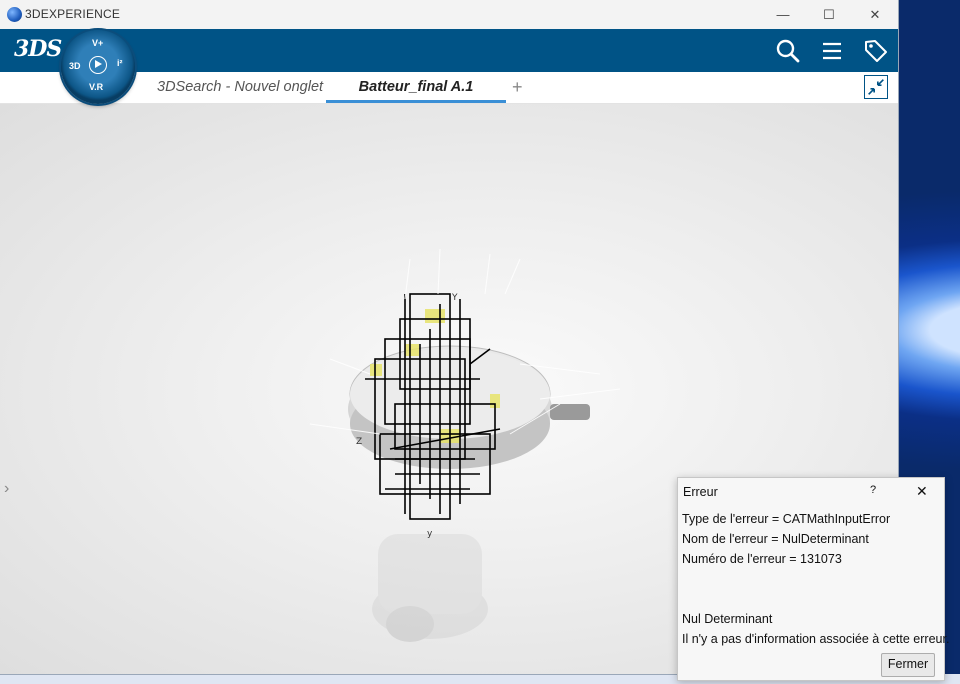 The image size is (960, 684). Describe the element at coordinates (73, 14) in the screenshot. I see `window-title: 3DEXPERIENCE` at that location.